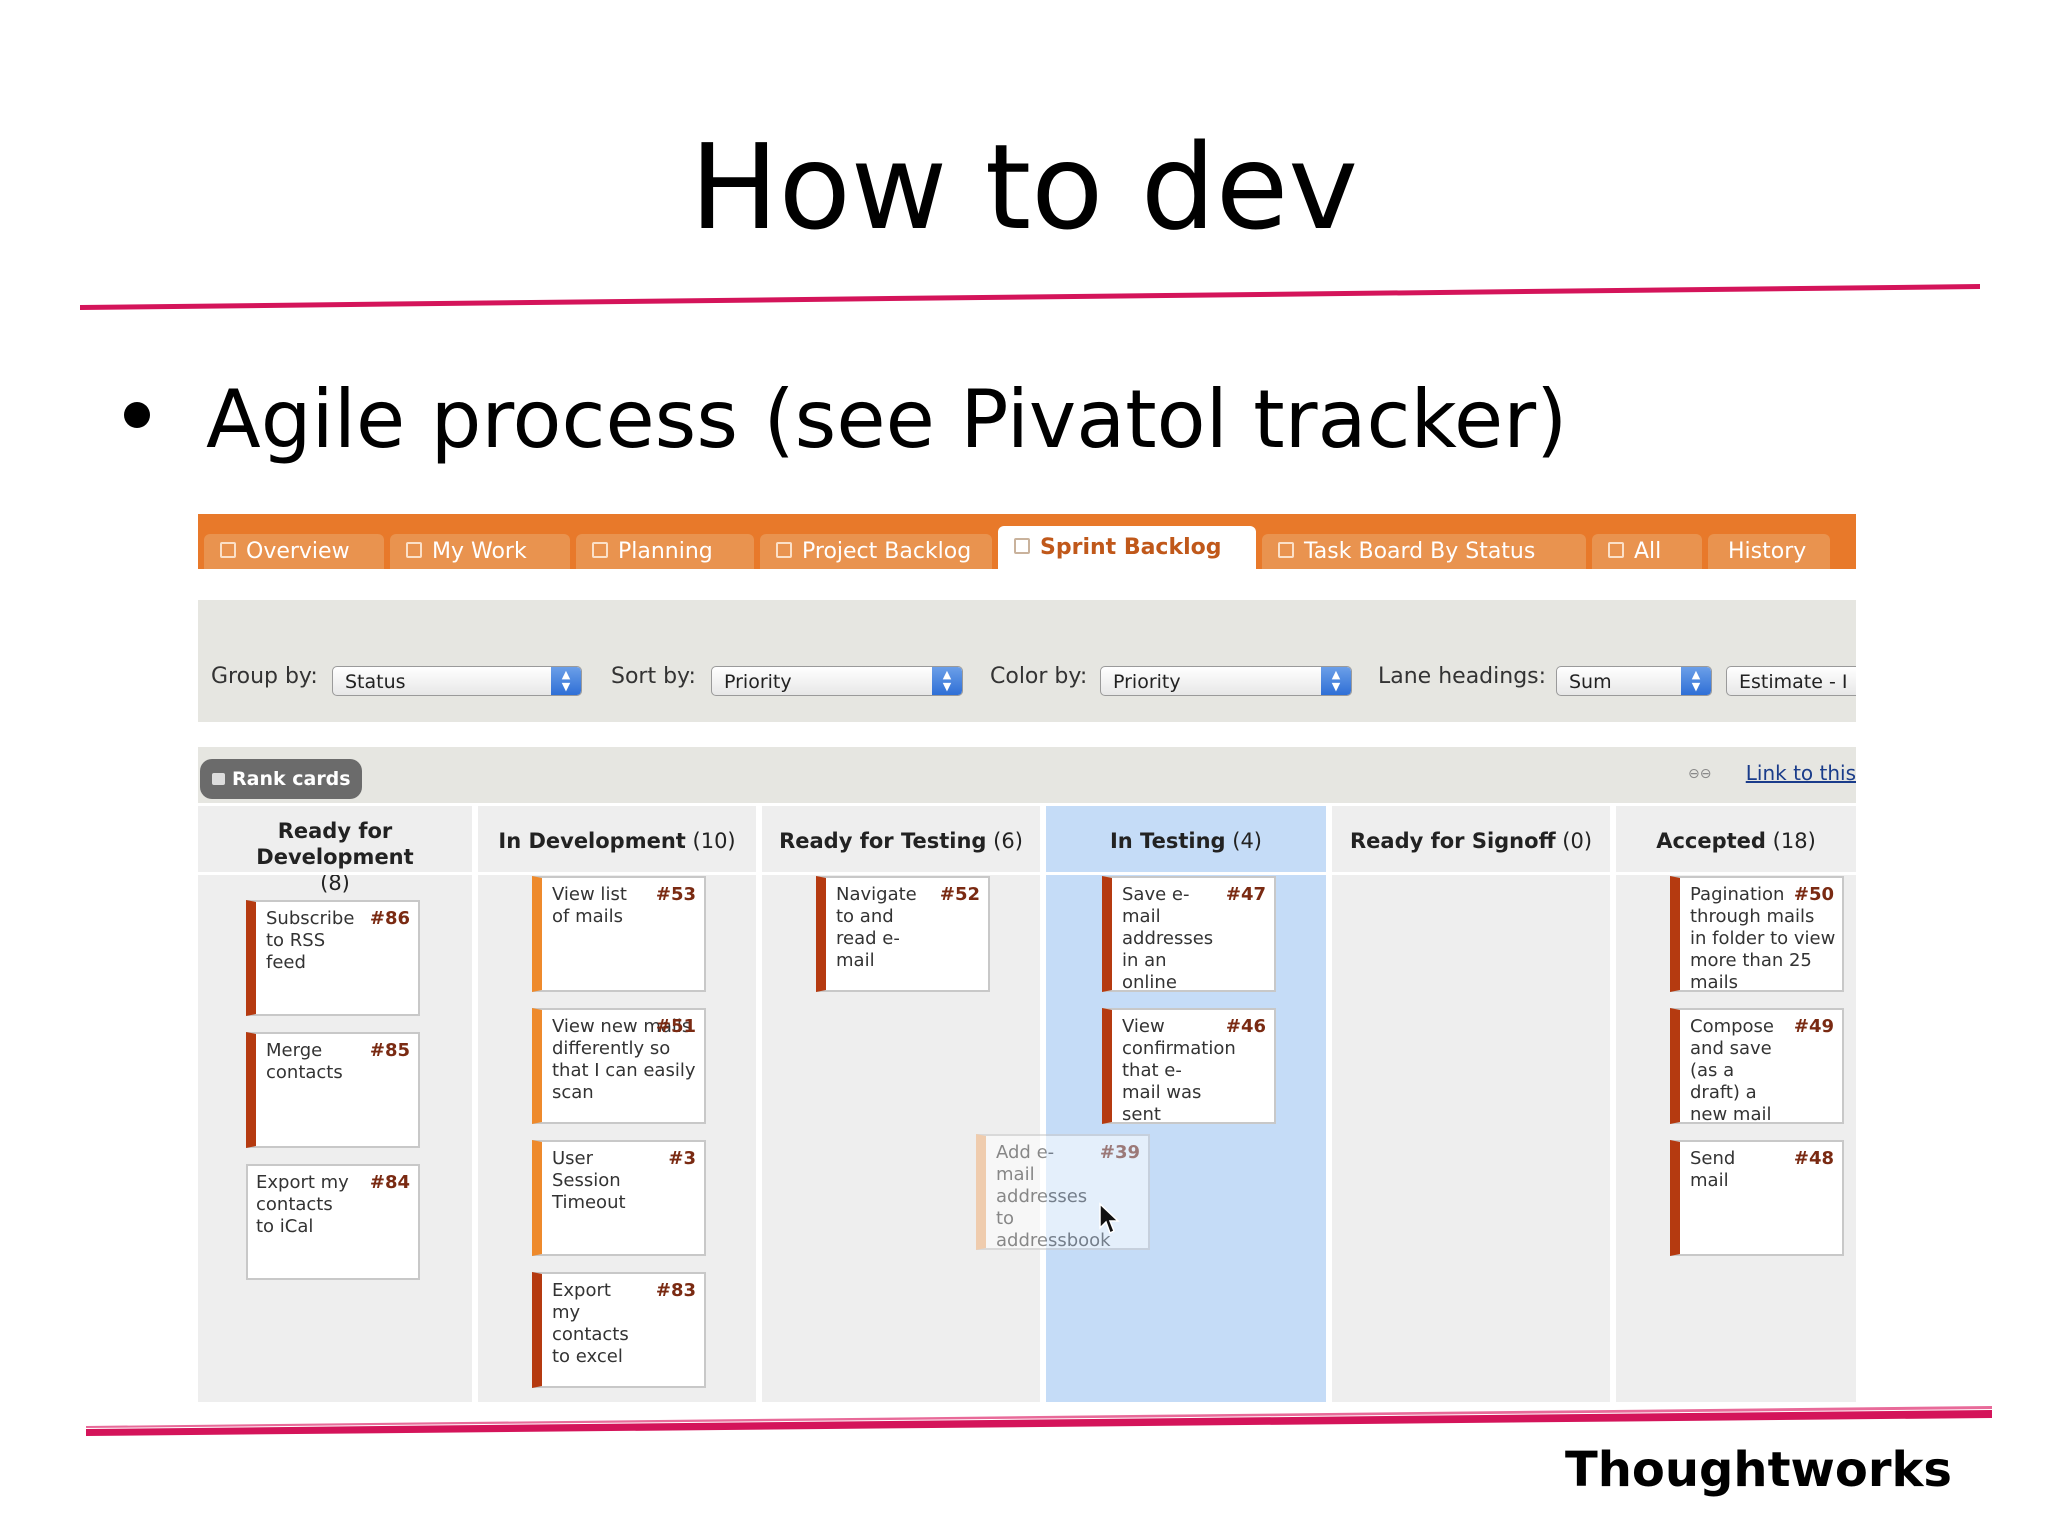 The height and width of the screenshot is (1536, 2048). What do you see at coordinates (1801, 773) in the screenshot?
I see `link-to-this-page: Link to this` at bounding box center [1801, 773].